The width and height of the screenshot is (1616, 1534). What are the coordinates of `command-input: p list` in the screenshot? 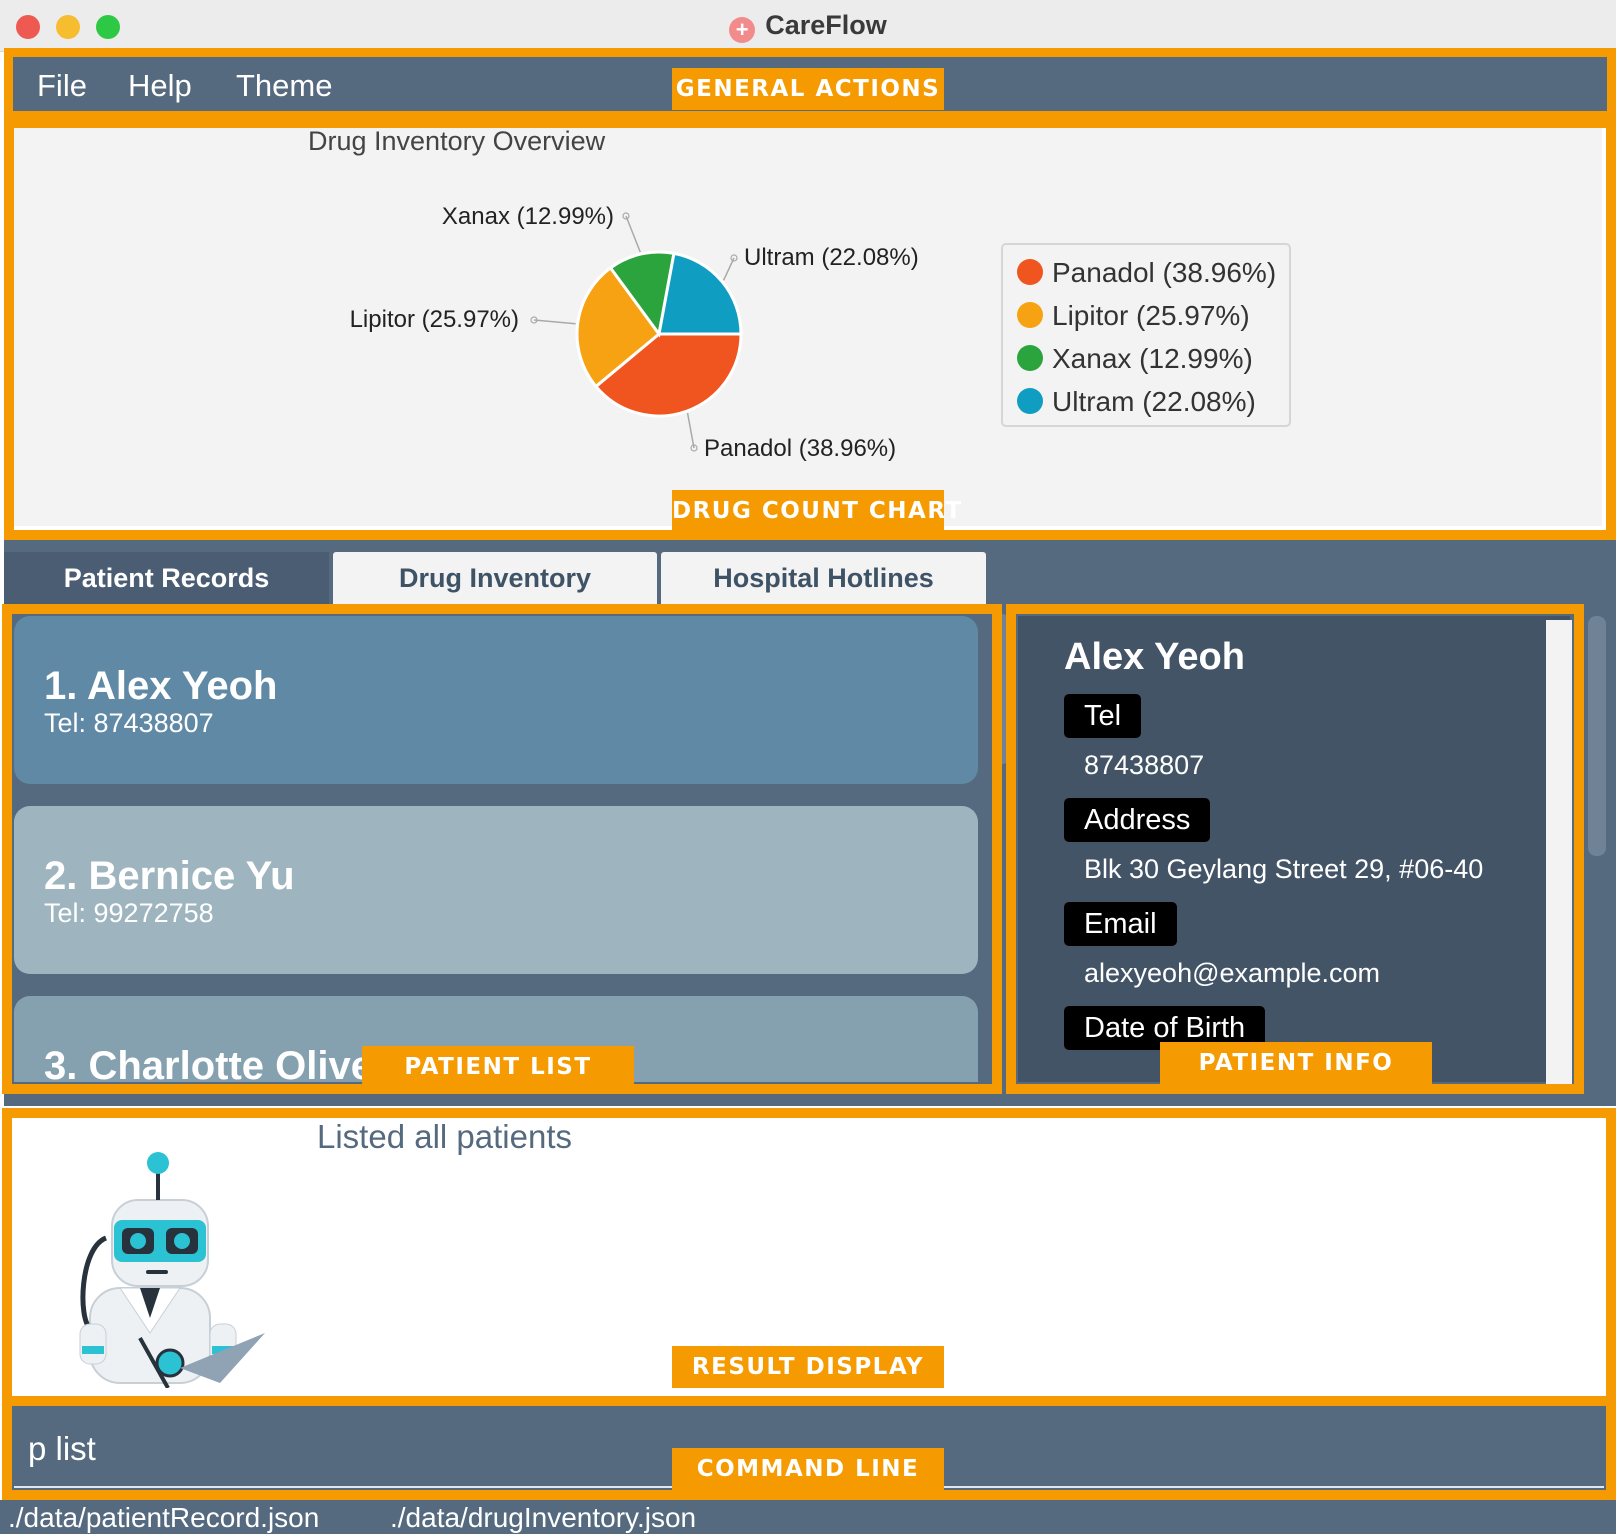 It's located at (62, 1449).